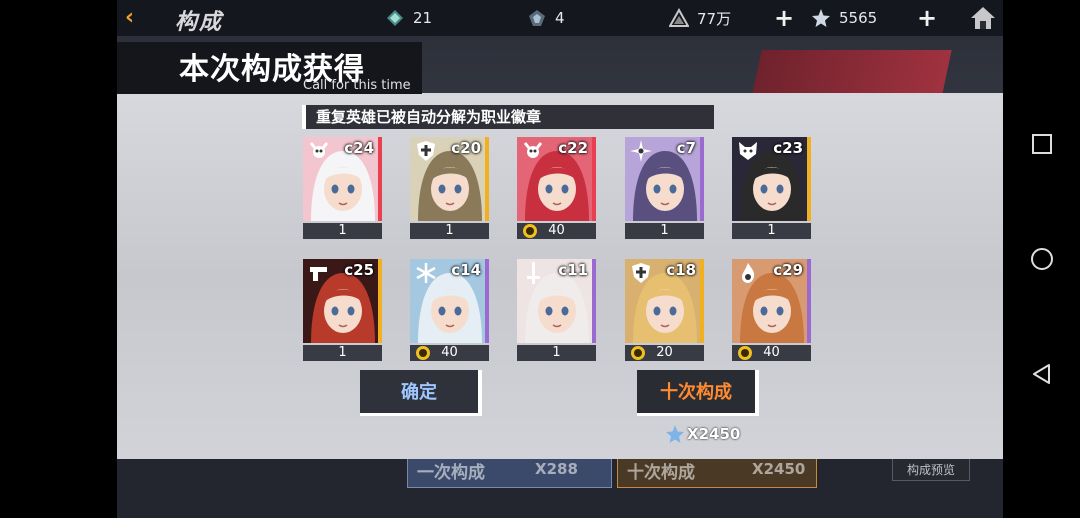  I want to click on add-coin-button: +, so click(784, 18).